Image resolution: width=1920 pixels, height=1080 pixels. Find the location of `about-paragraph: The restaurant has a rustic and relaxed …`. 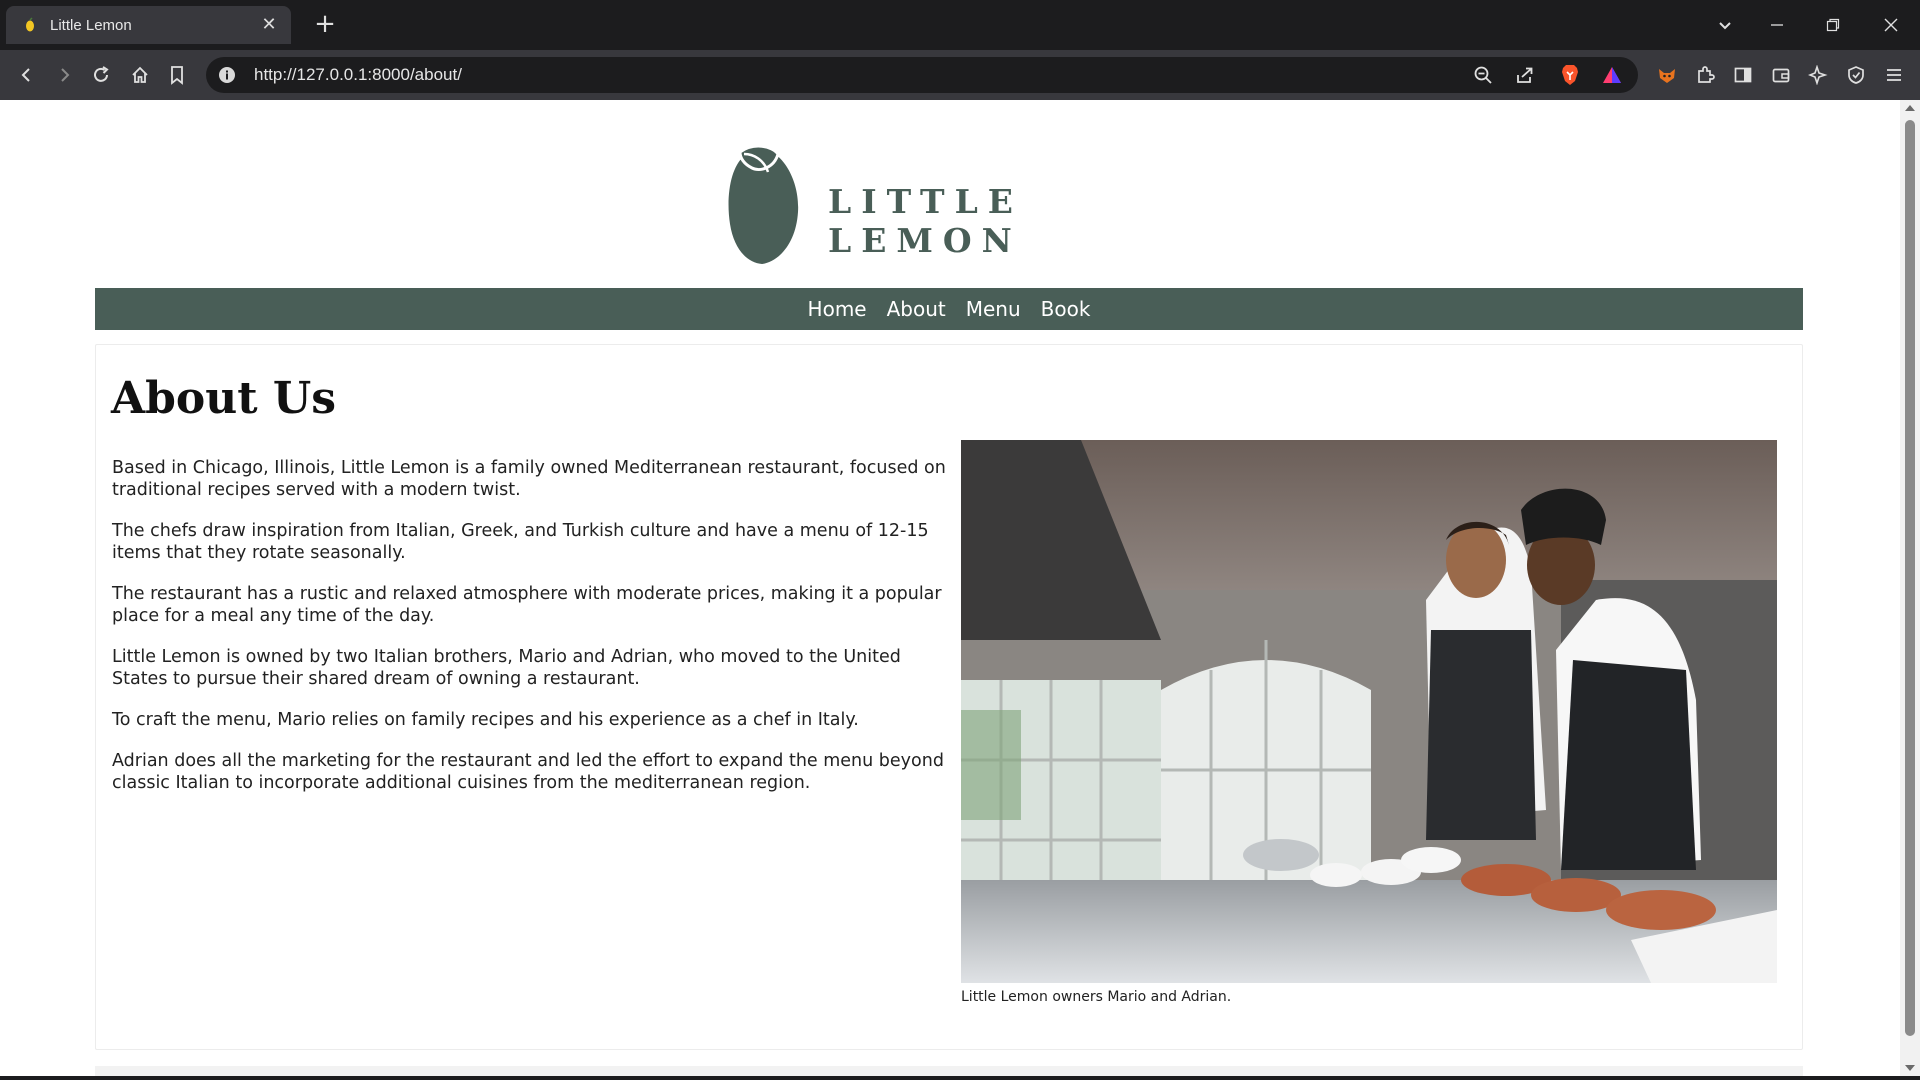

about-paragraph: The restaurant has a rustic and relaxed … is located at coordinates (527, 605).